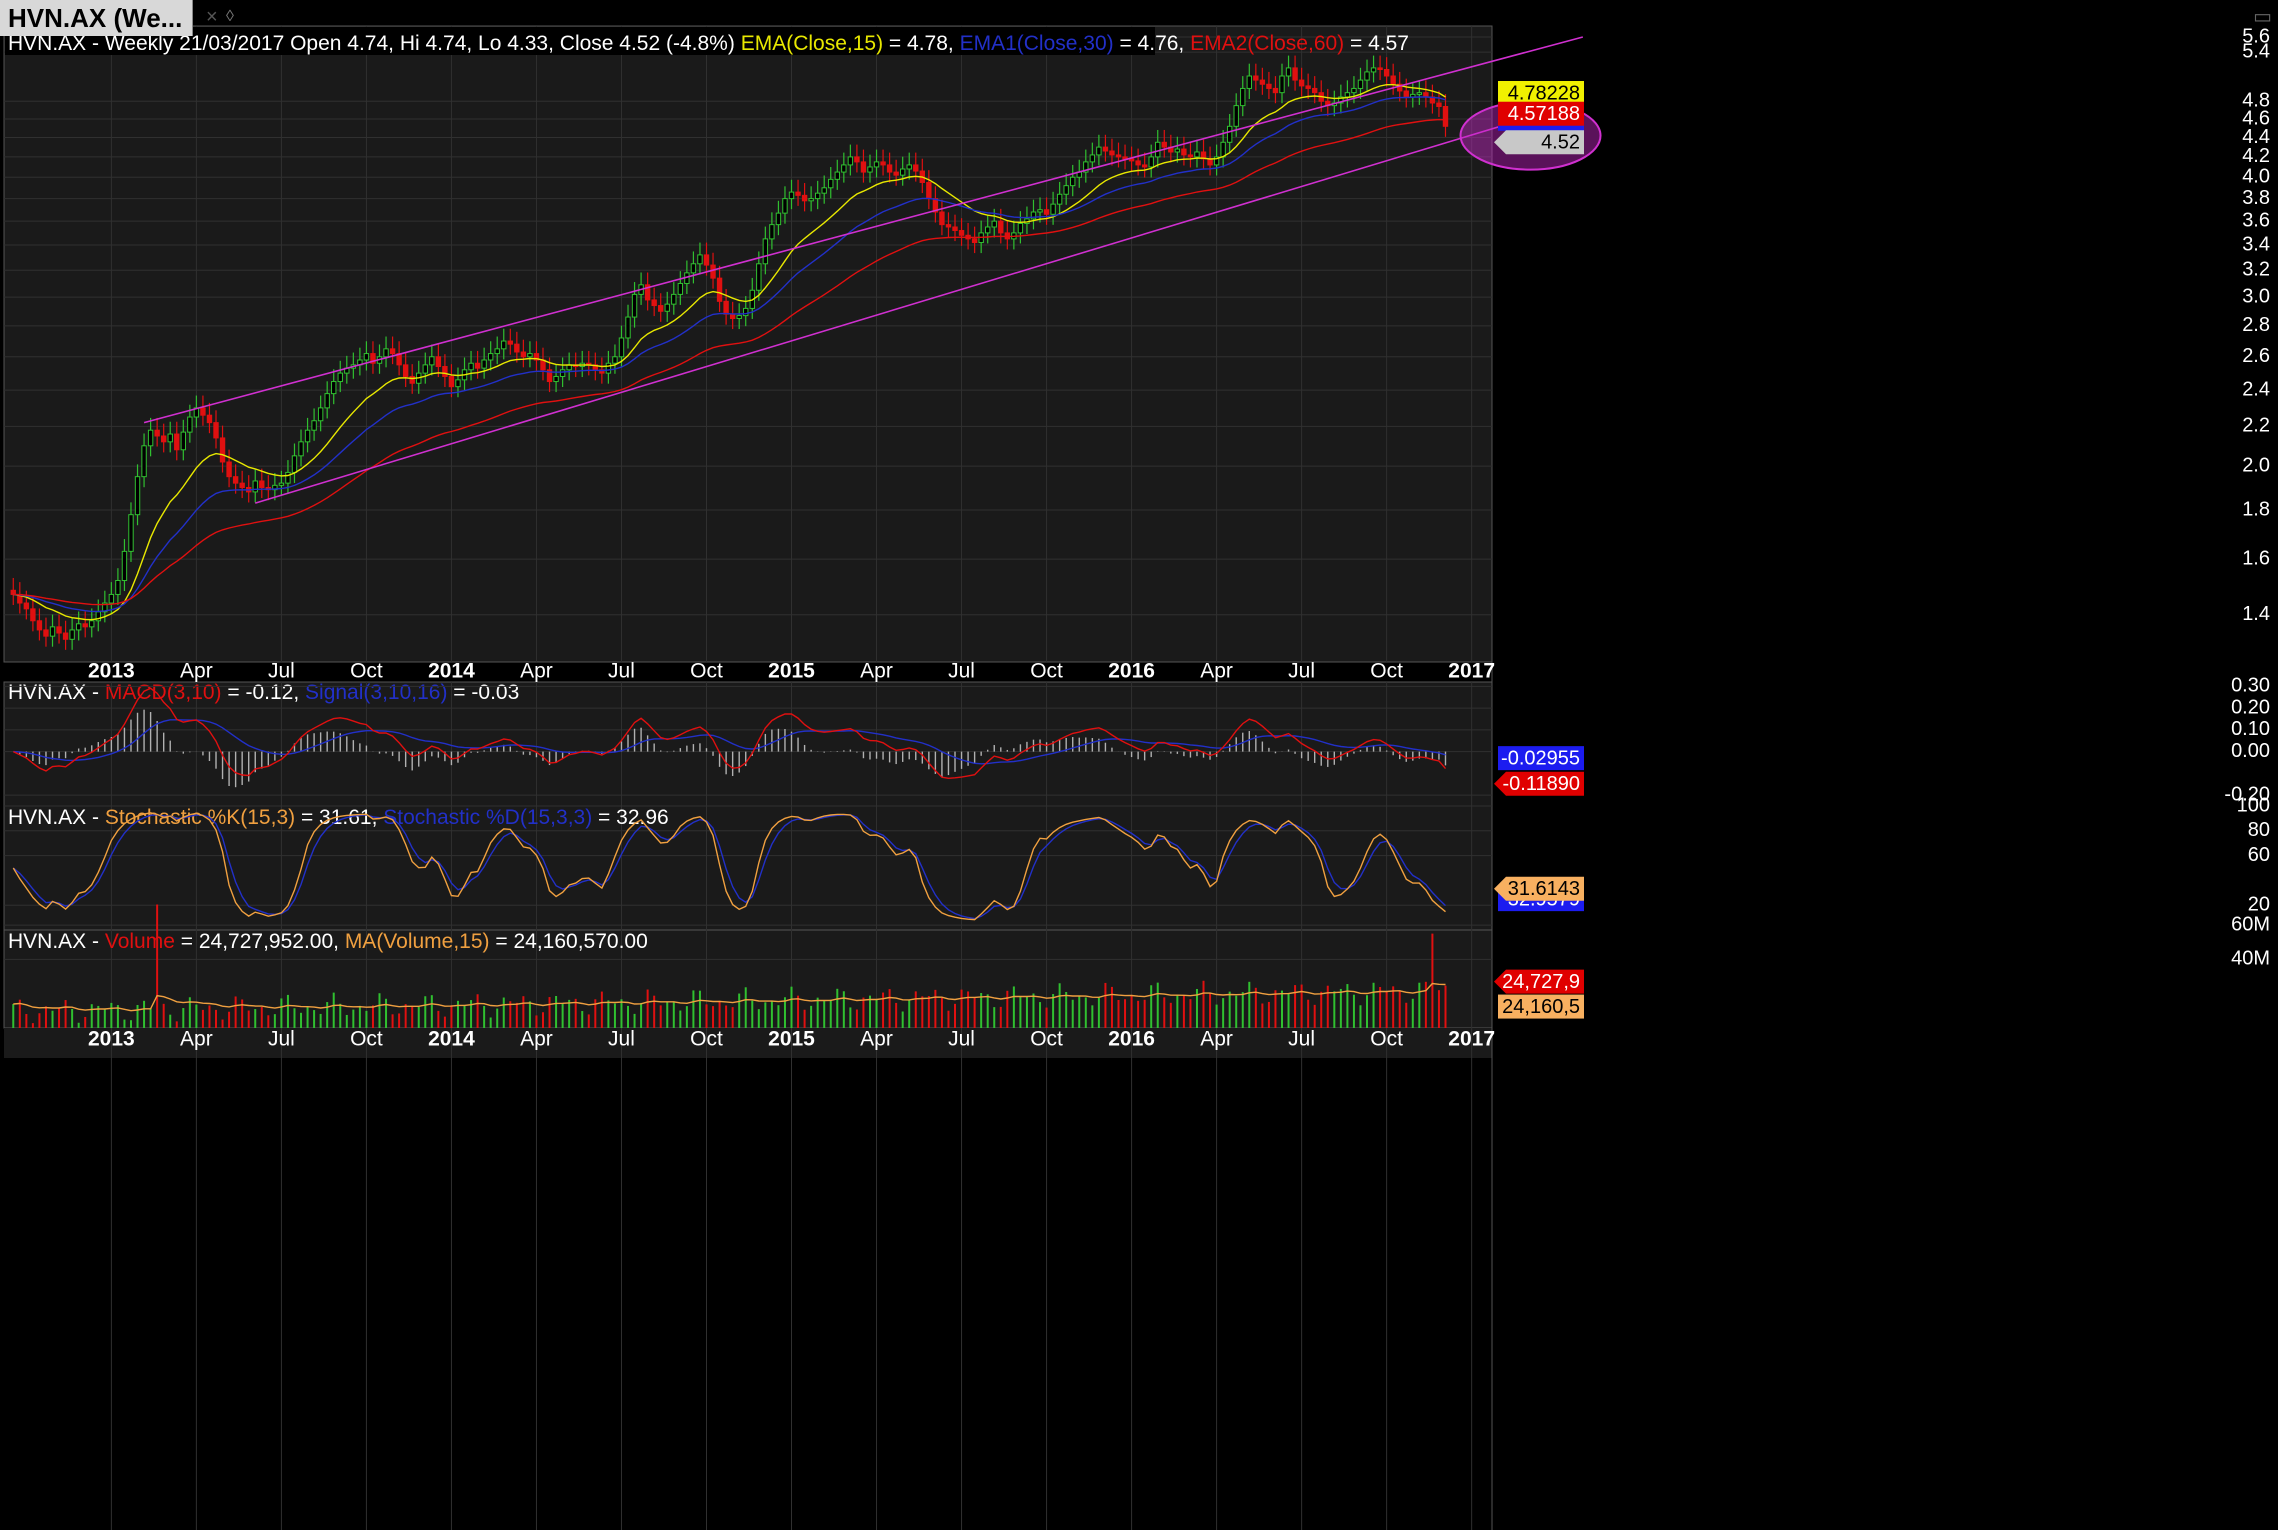 The image size is (2278, 1530). Describe the element at coordinates (2256, 465) in the screenshot. I see `price-tick-label: 2.0` at that location.